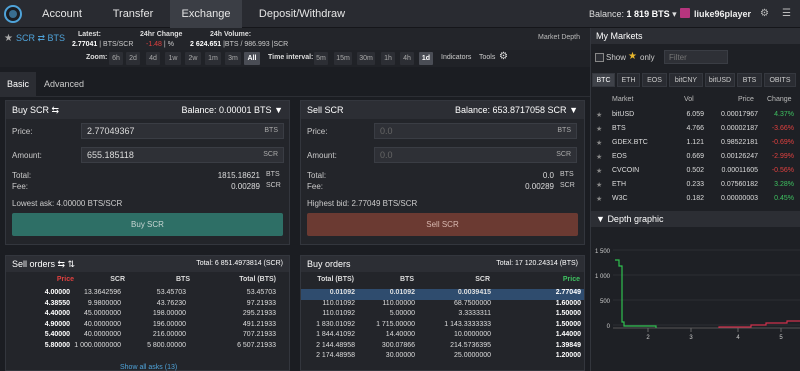 This screenshot has width=800, height=371. I want to click on interval-1d: 1d, so click(426, 58).